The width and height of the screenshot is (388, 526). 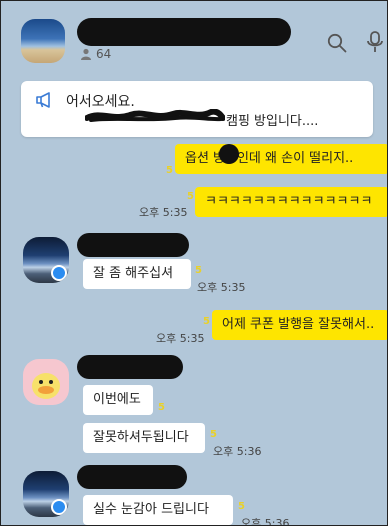 I want to click on call-icon, so click(x=375, y=42).